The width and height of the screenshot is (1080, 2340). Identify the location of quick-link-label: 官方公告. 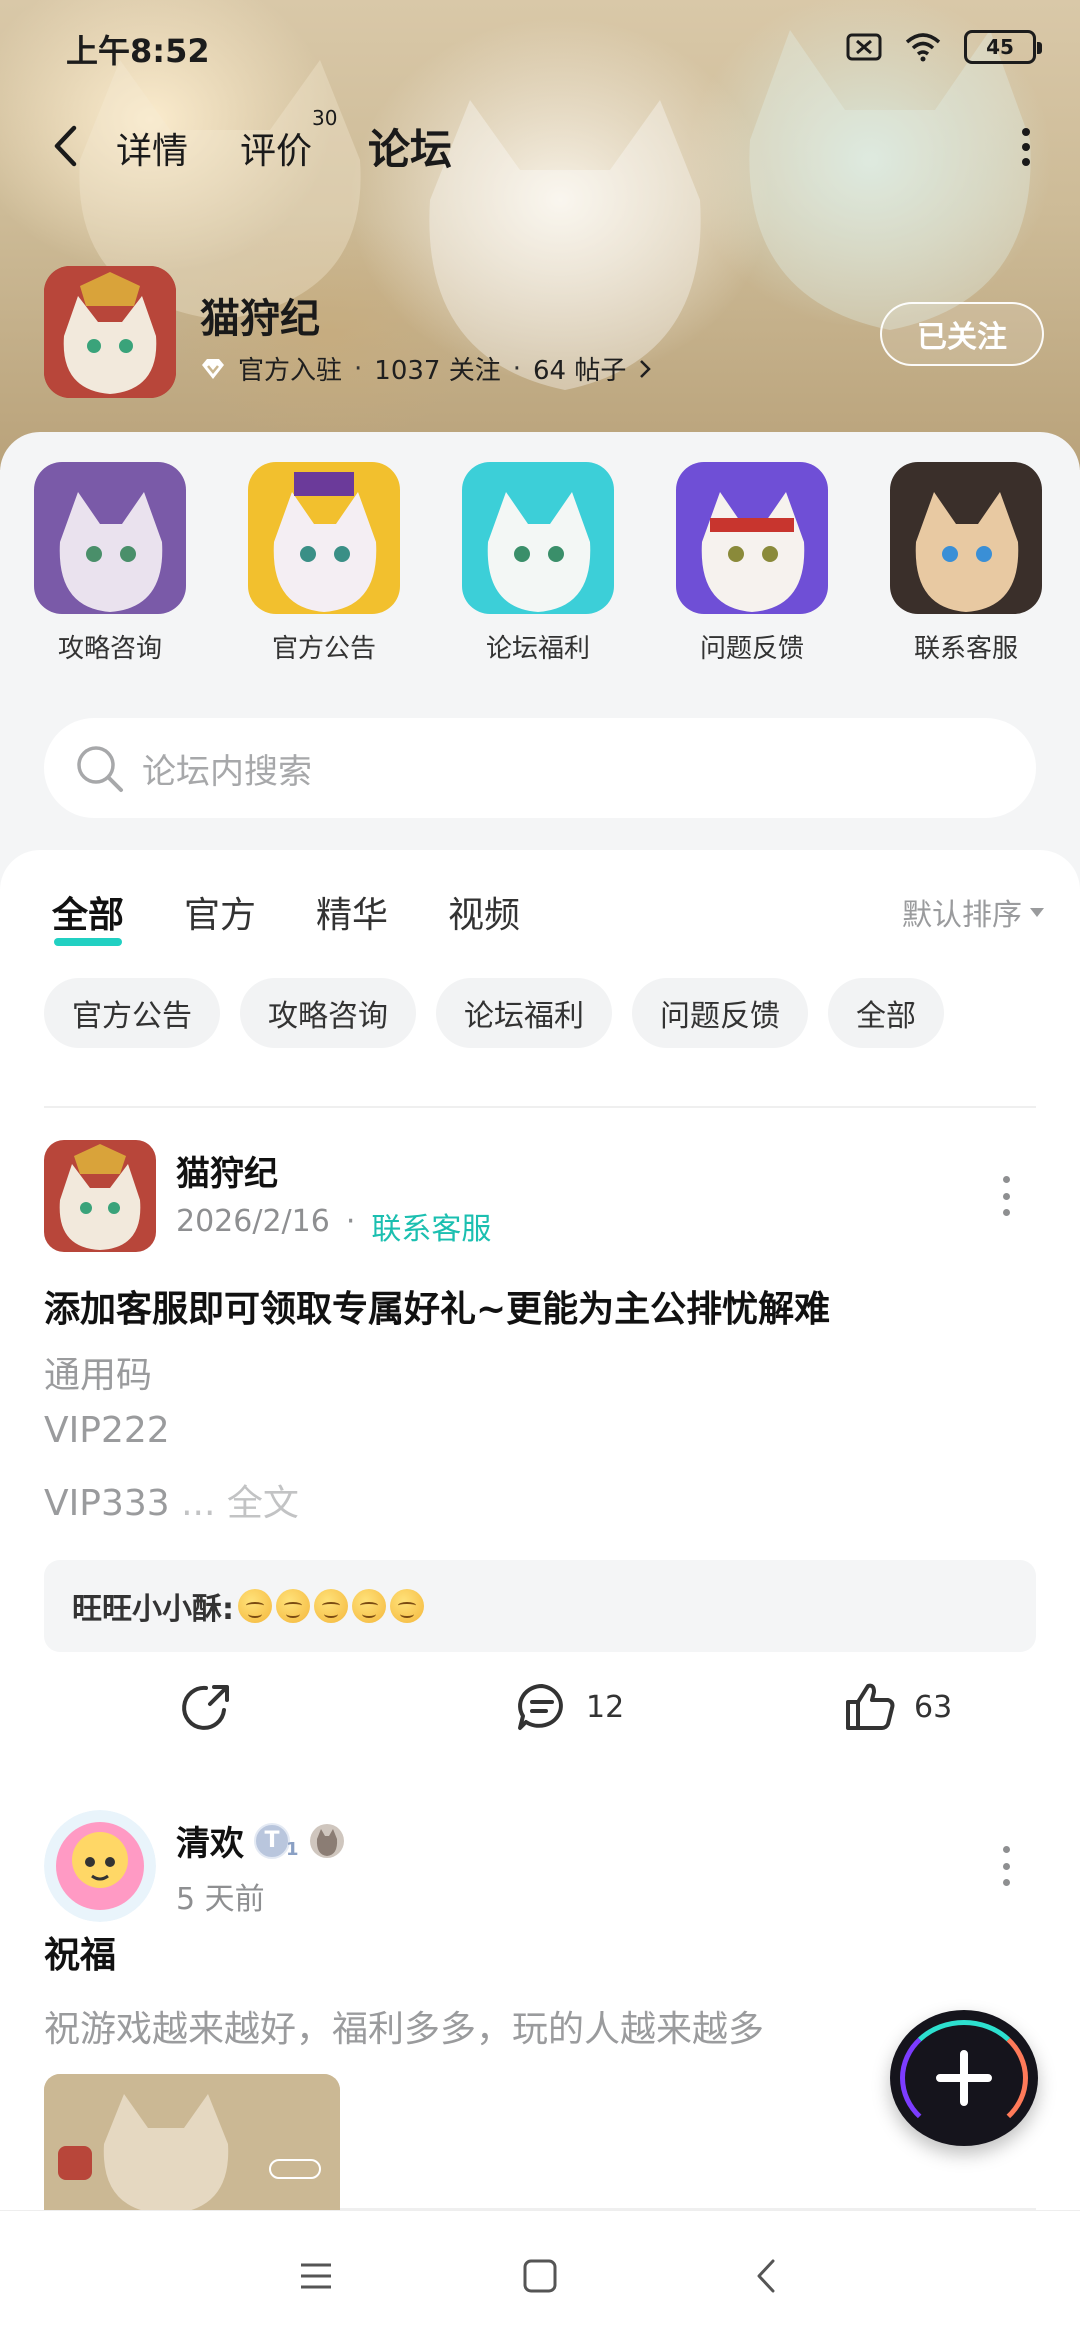
(323, 649).